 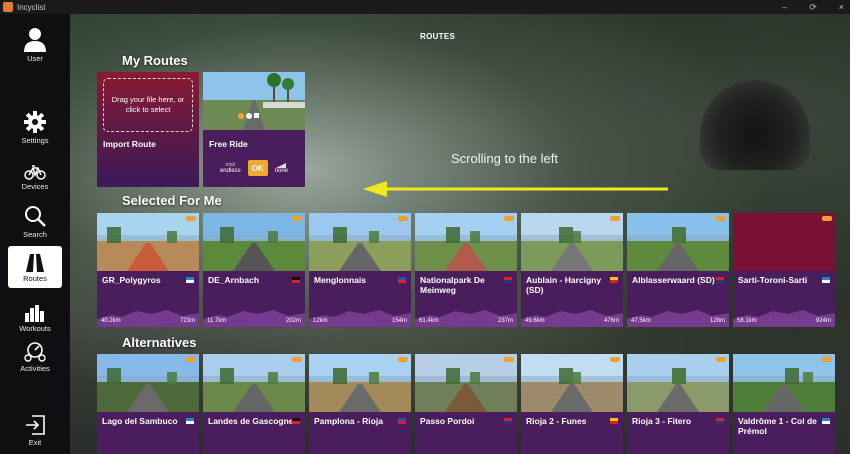 What do you see at coordinates (784, 404) in the screenshot?
I see `route-card: Valdrôme 1 - Col de Prémol` at bounding box center [784, 404].